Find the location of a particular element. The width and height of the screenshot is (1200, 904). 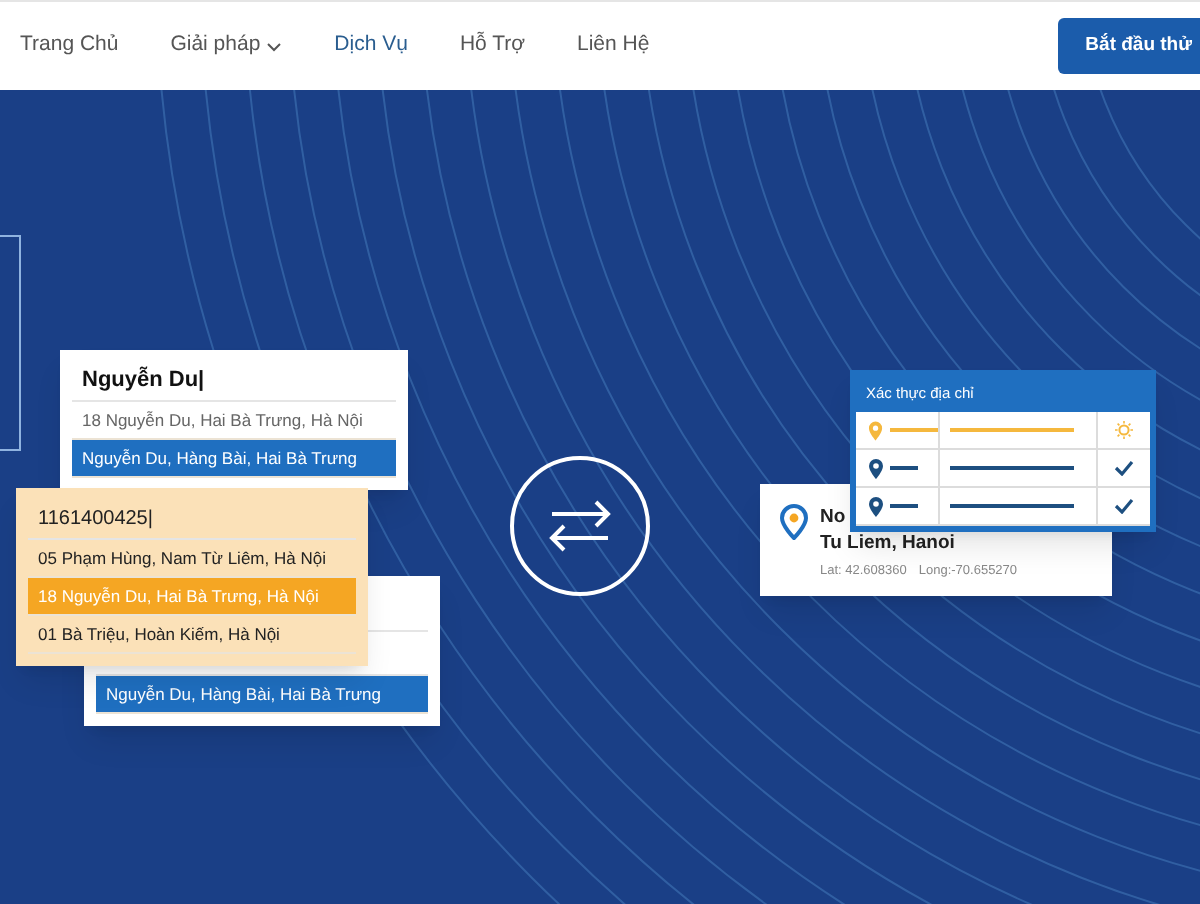

address-title: No is located at coordinates (833, 517).